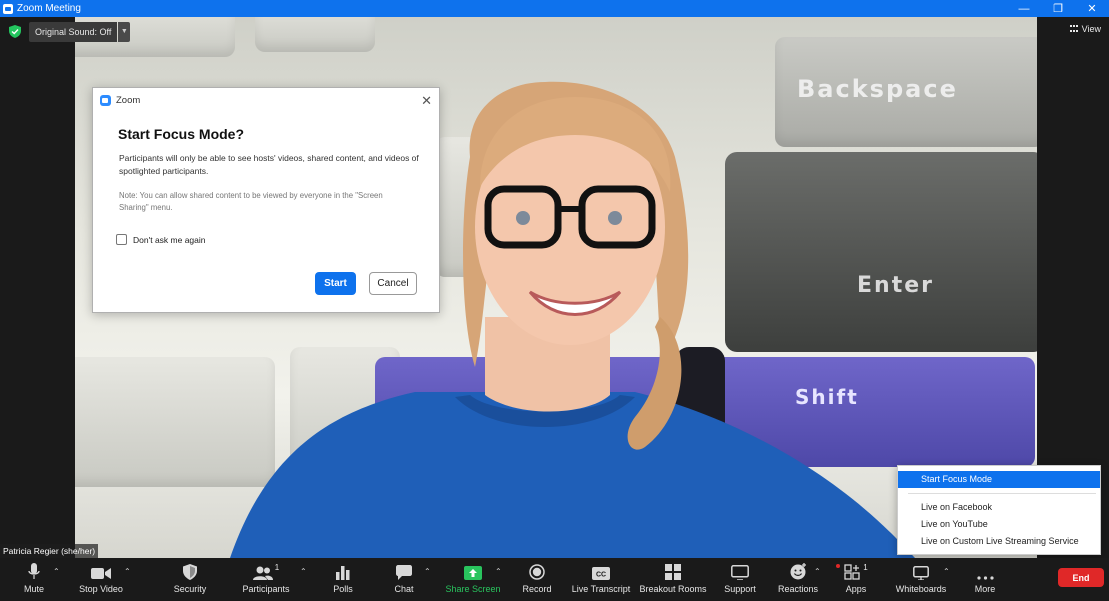 This screenshot has width=1109, height=601. What do you see at coordinates (740, 589) in the screenshot?
I see `support-label: Support` at bounding box center [740, 589].